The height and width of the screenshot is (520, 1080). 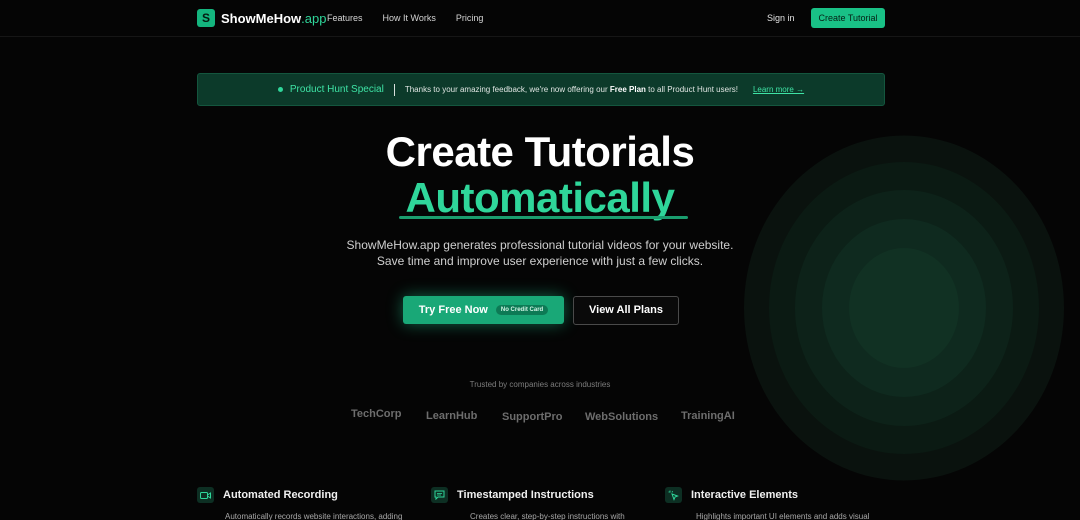 I want to click on no-credit-card-badge: No Credit Card, so click(x=522, y=310).